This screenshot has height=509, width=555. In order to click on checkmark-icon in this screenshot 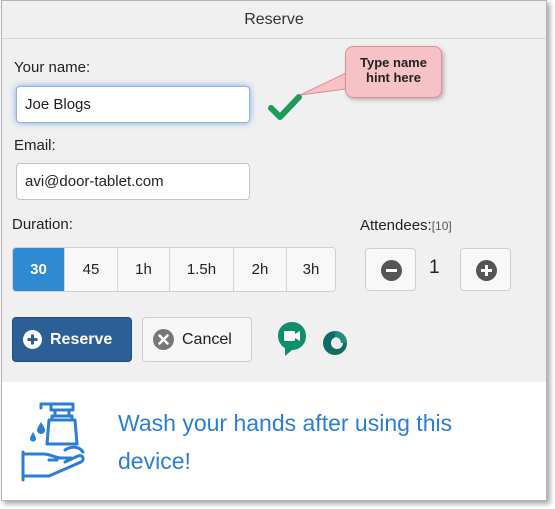, I will do `click(285, 107)`.